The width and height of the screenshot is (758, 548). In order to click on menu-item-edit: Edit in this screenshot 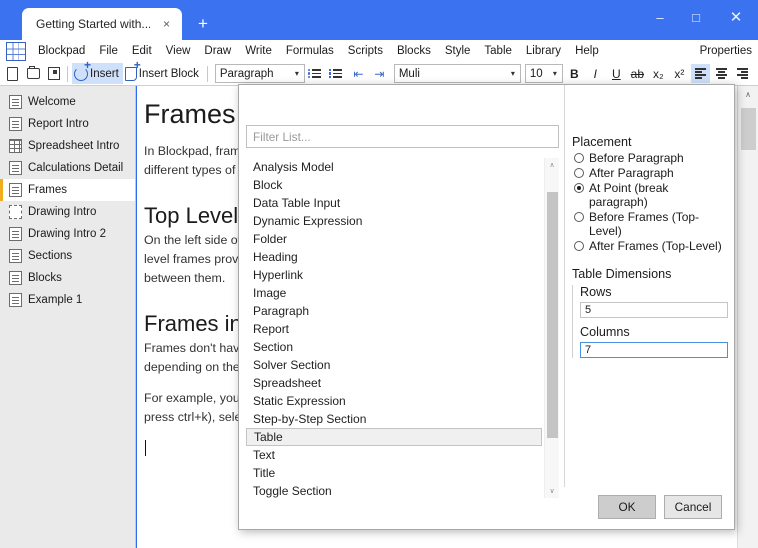, I will do `click(142, 51)`.